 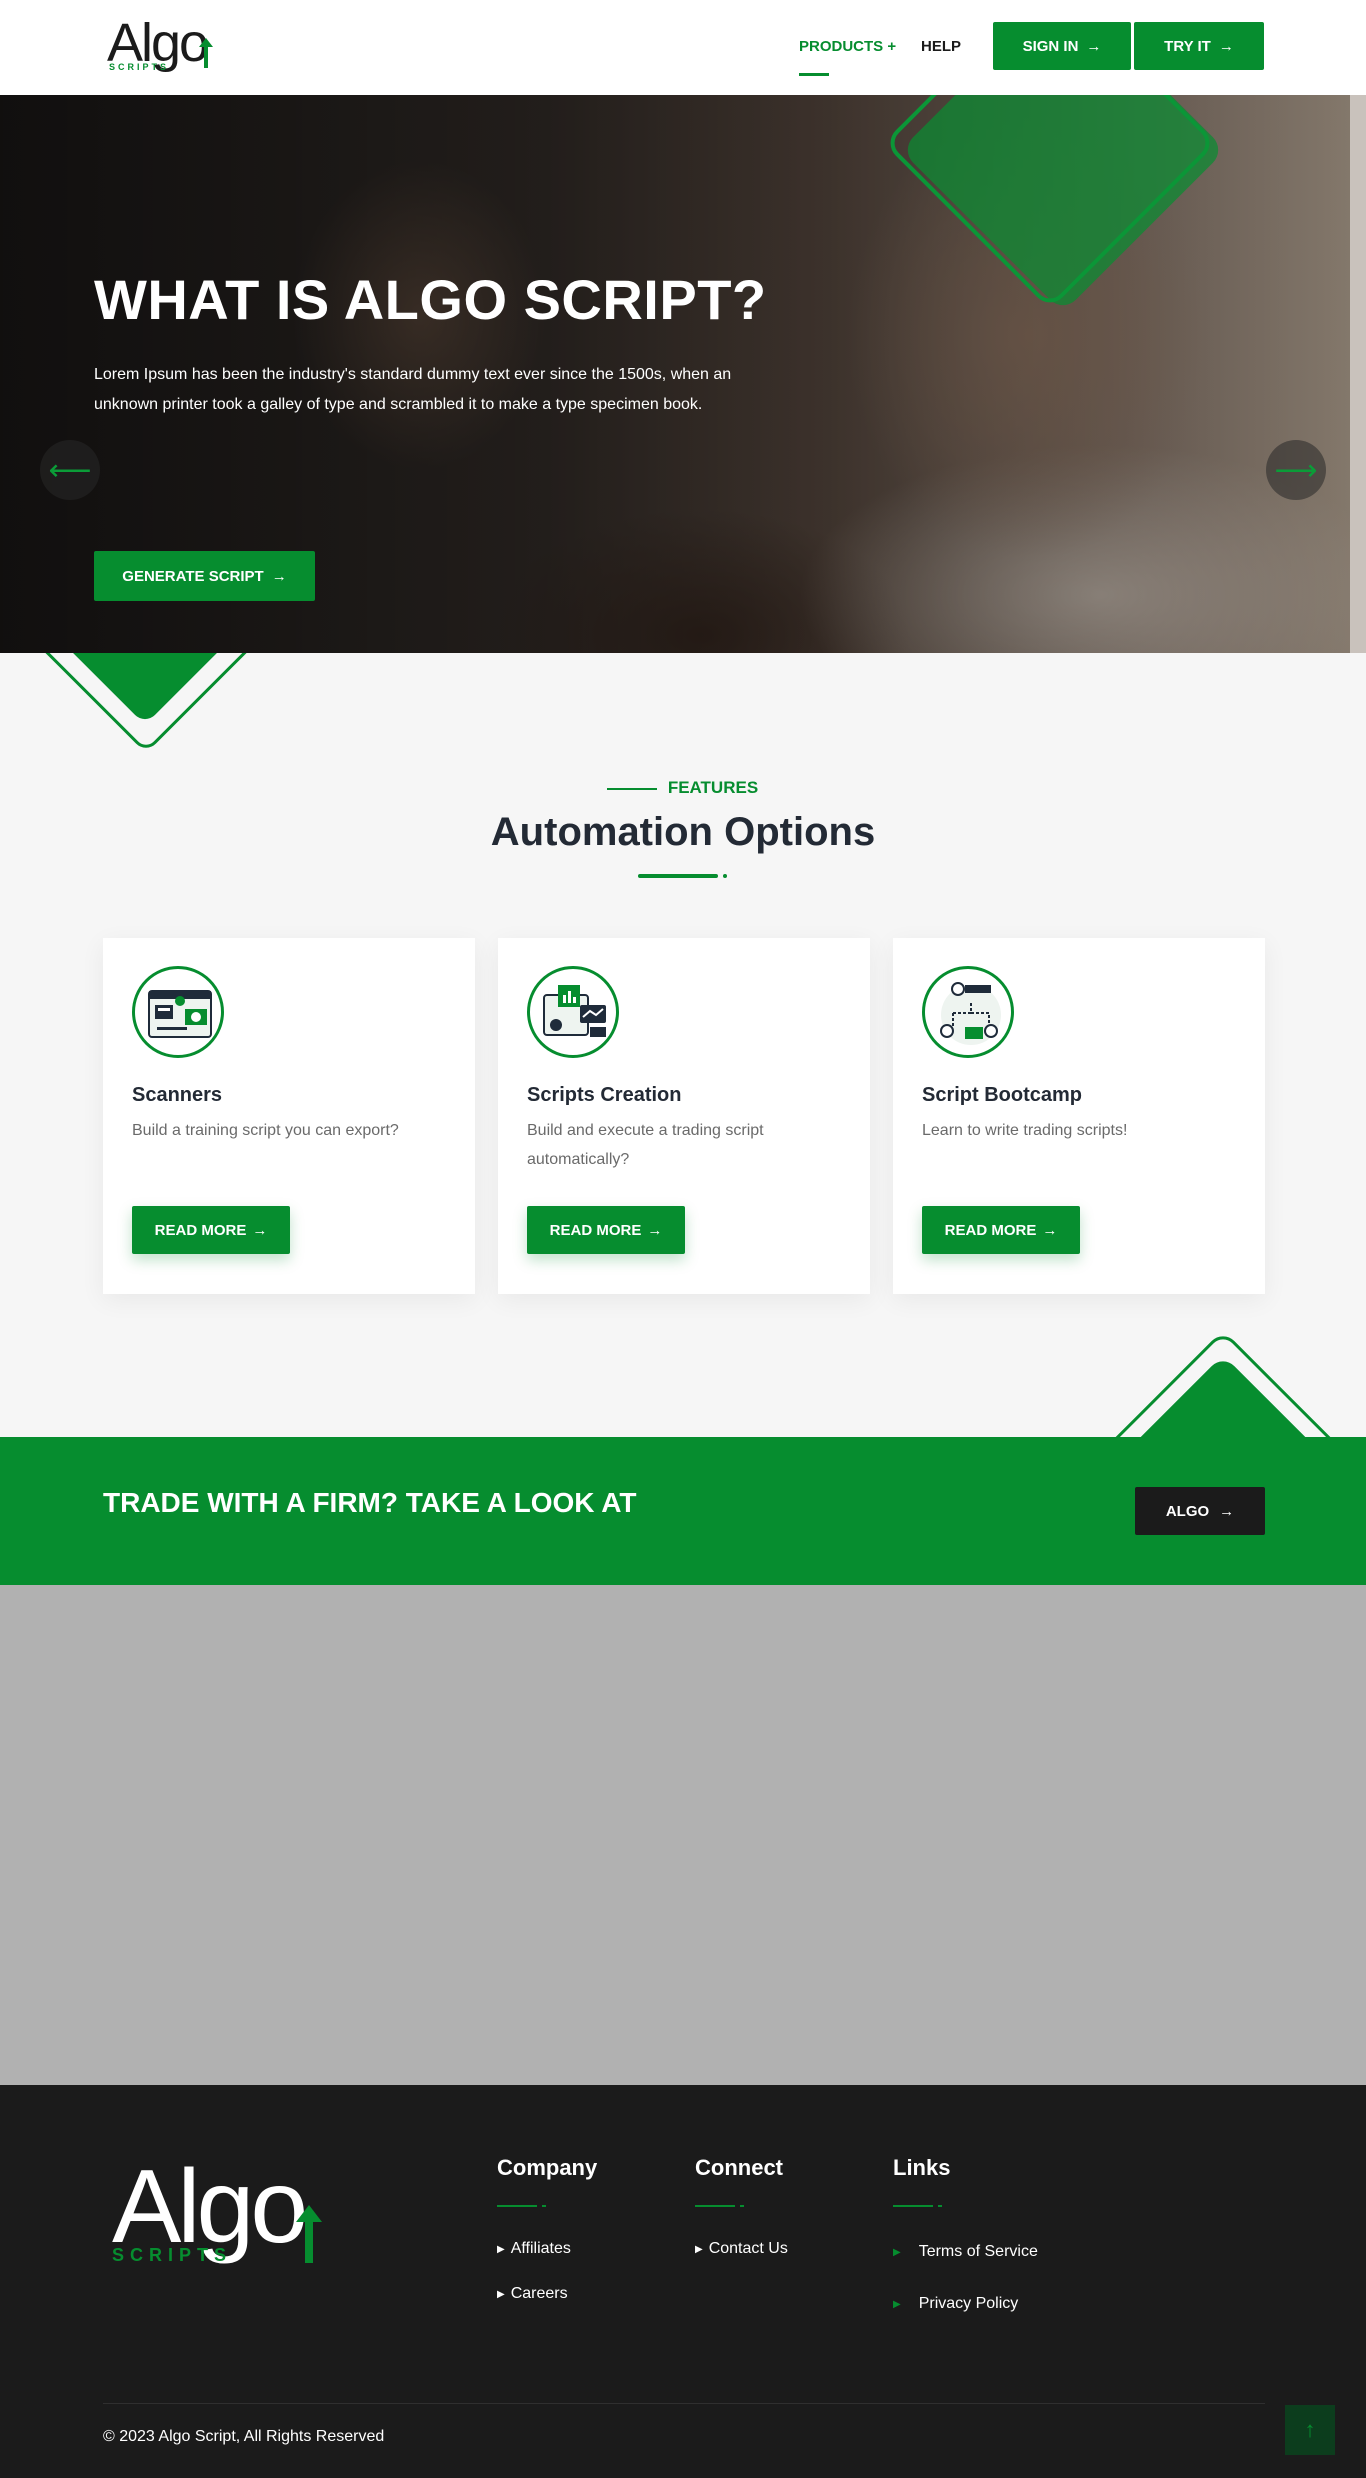 I want to click on features-title: Automation Options, so click(x=683, y=832).